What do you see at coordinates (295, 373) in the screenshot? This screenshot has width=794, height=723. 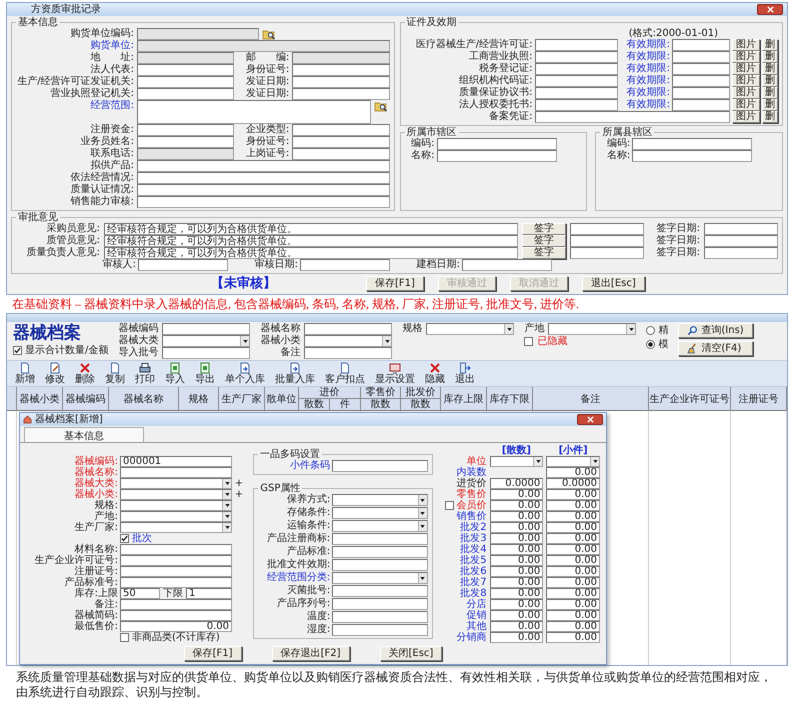 I see `toolbar-button: 批量入库` at bounding box center [295, 373].